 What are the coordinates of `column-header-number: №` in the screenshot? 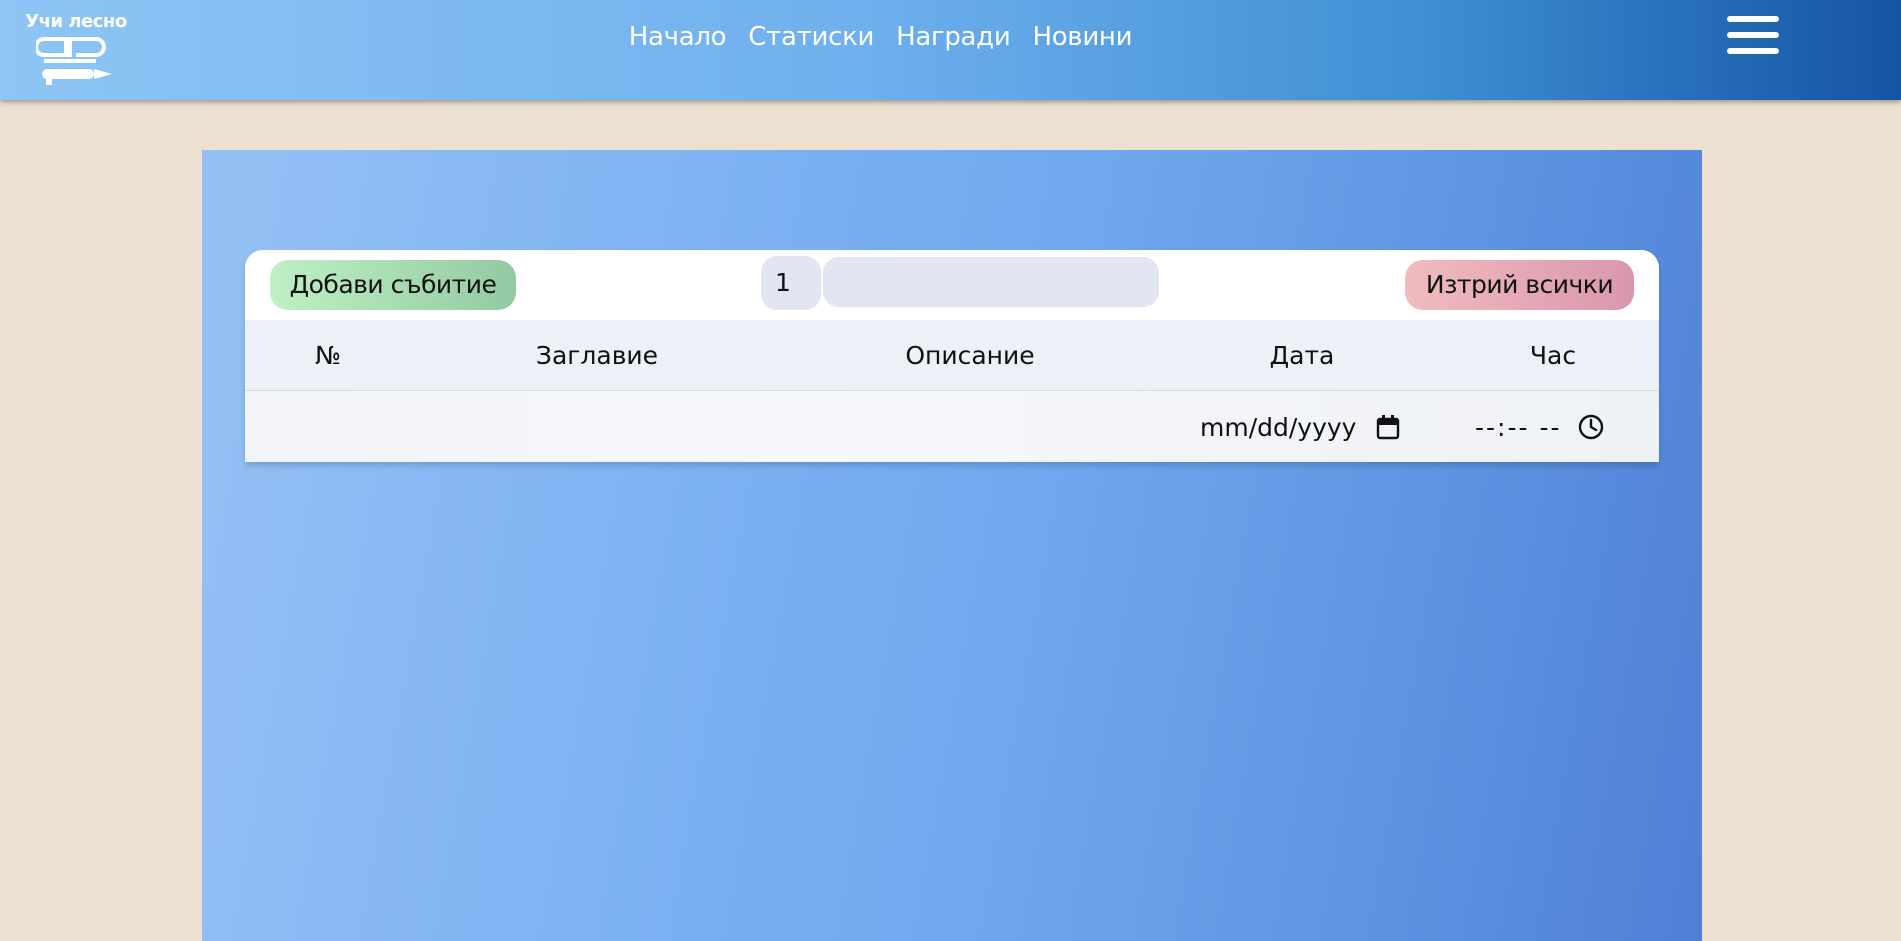 It's located at (328, 355).